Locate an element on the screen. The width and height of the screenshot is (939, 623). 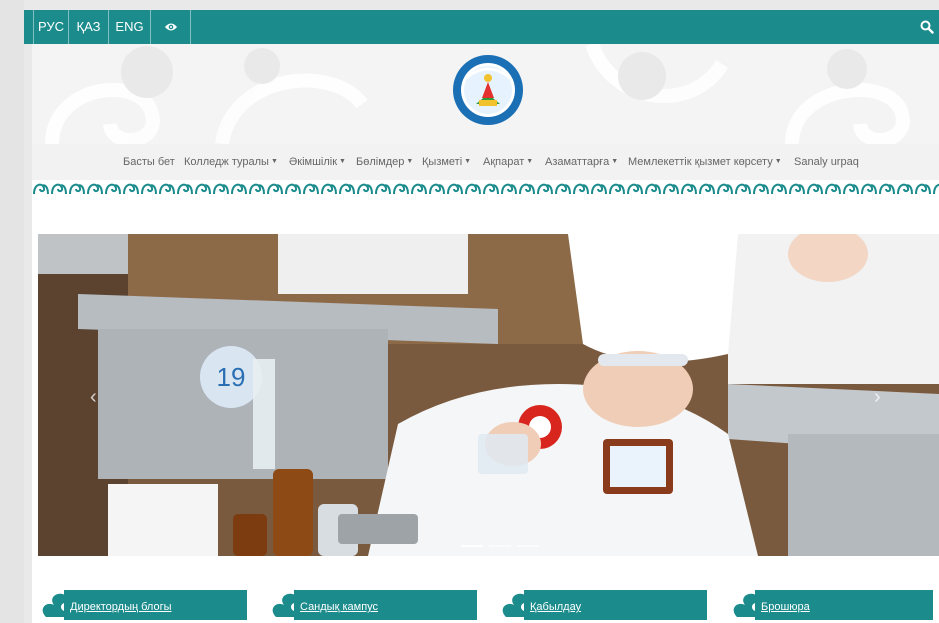
nav-item-about: Колледж туралы ▼ is located at coordinates (231, 162).